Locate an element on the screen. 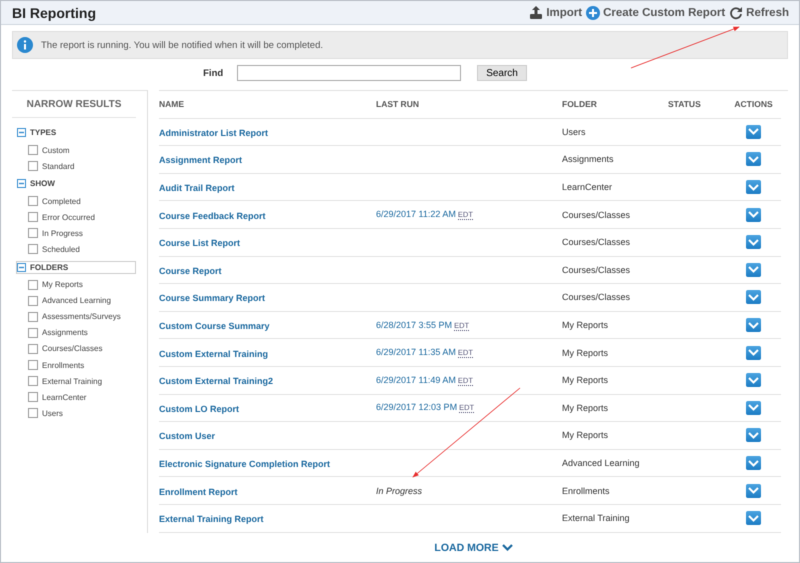 The image size is (800, 563). report-name-link: Course Summary Report is located at coordinates (212, 298).